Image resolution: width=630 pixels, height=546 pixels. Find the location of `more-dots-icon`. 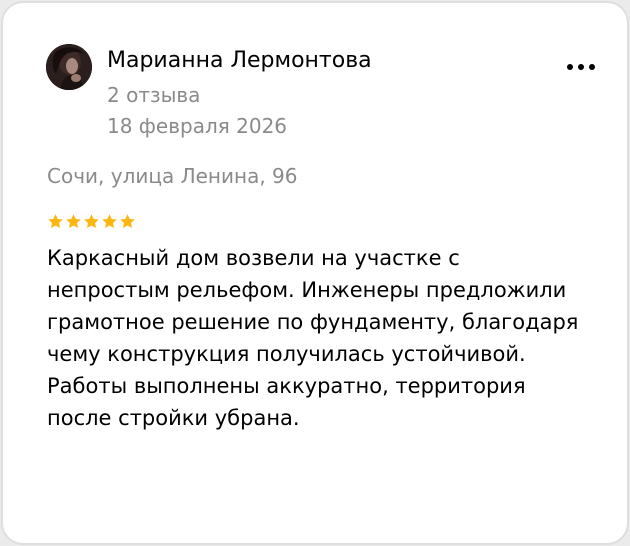

more-dots-icon is located at coordinates (581, 67).